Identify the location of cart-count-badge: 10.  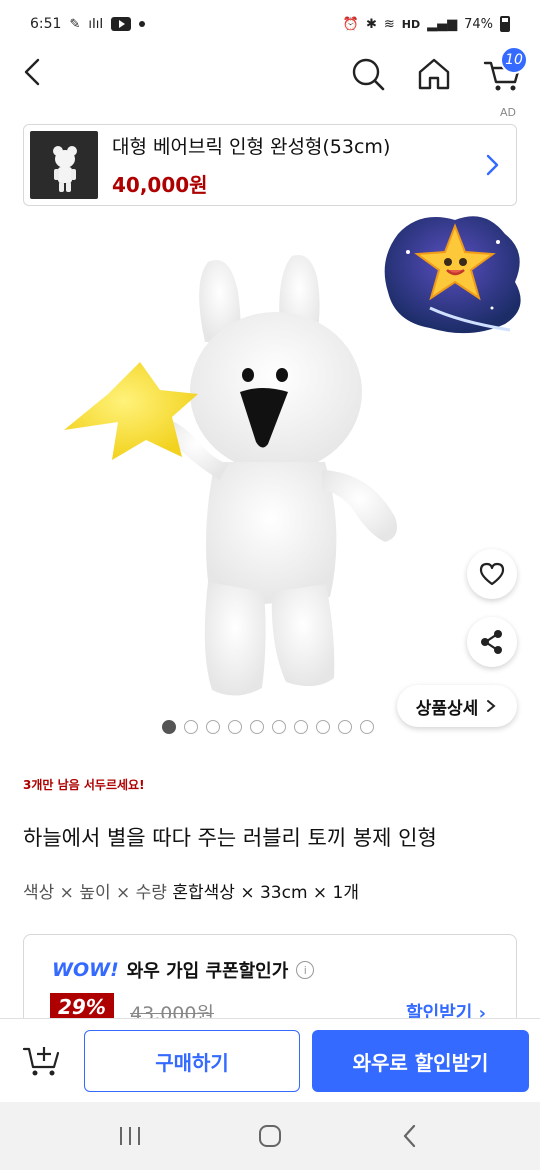
(514, 60).